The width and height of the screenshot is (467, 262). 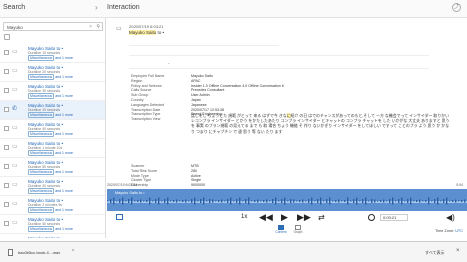 What do you see at coordinates (456, 7) in the screenshot?
I see `share-icon: ⤴` at bounding box center [456, 7].